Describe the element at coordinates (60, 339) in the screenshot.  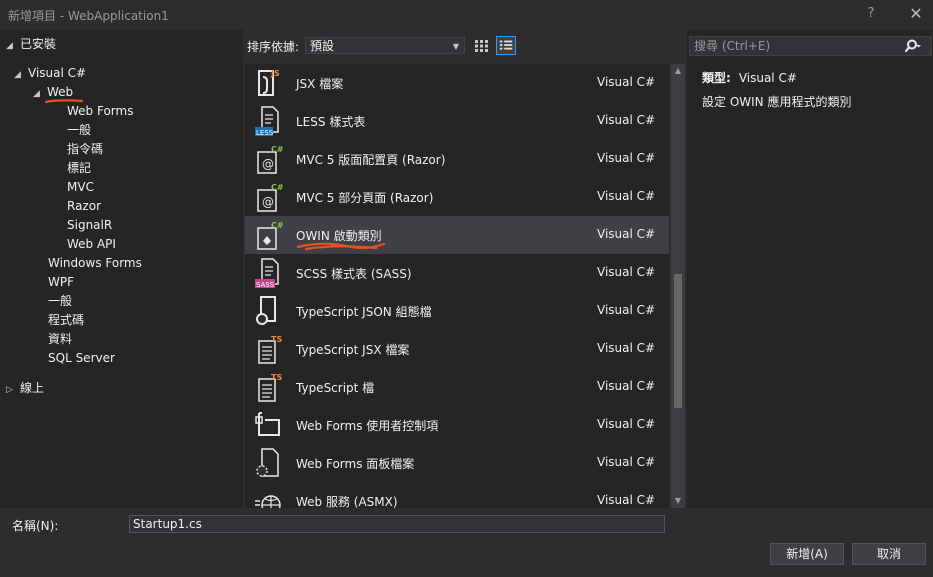
I see `tree-item-data: 資料` at that location.